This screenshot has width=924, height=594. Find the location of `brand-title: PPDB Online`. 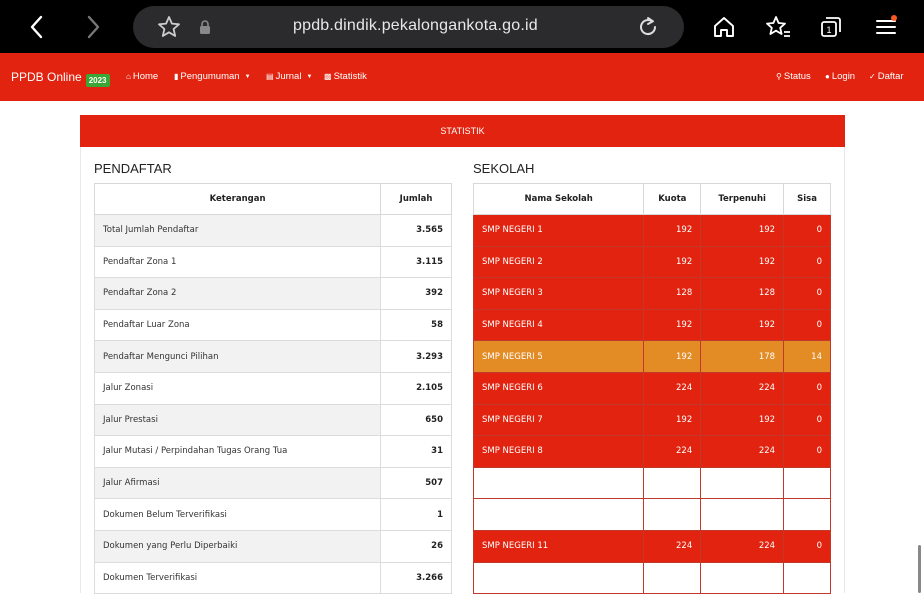

brand-title: PPDB Online is located at coordinates (46, 77).